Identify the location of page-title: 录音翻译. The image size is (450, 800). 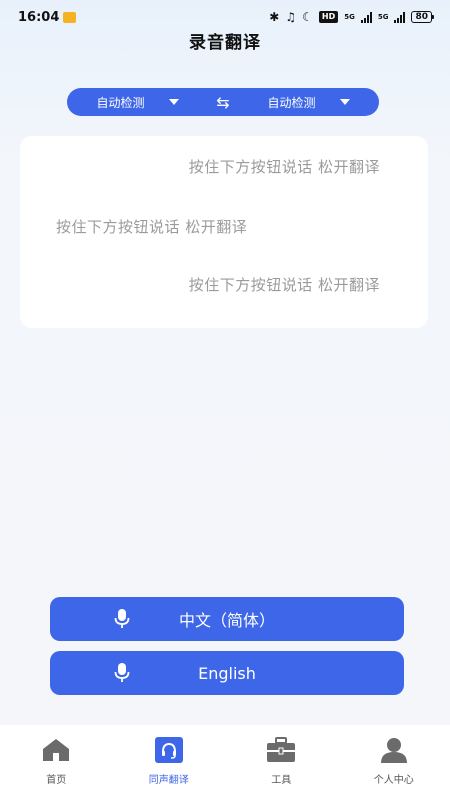
(225, 43).